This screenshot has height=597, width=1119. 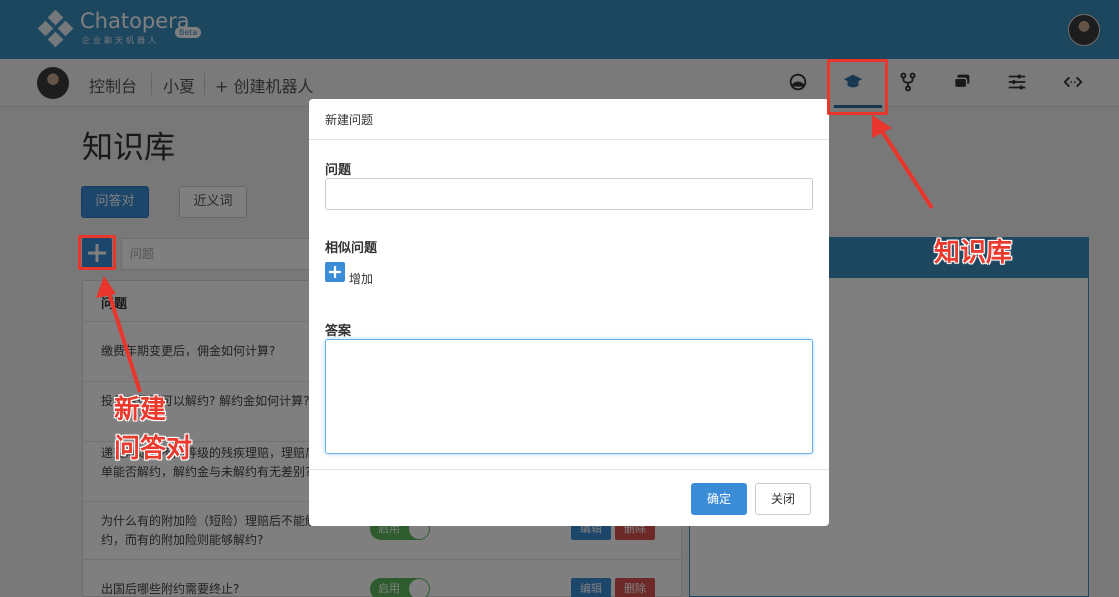 What do you see at coordinates (140, 410) in the screenshot?
I see `new-qa-annotation-line1: 新建` at bounding box center [140, 410].